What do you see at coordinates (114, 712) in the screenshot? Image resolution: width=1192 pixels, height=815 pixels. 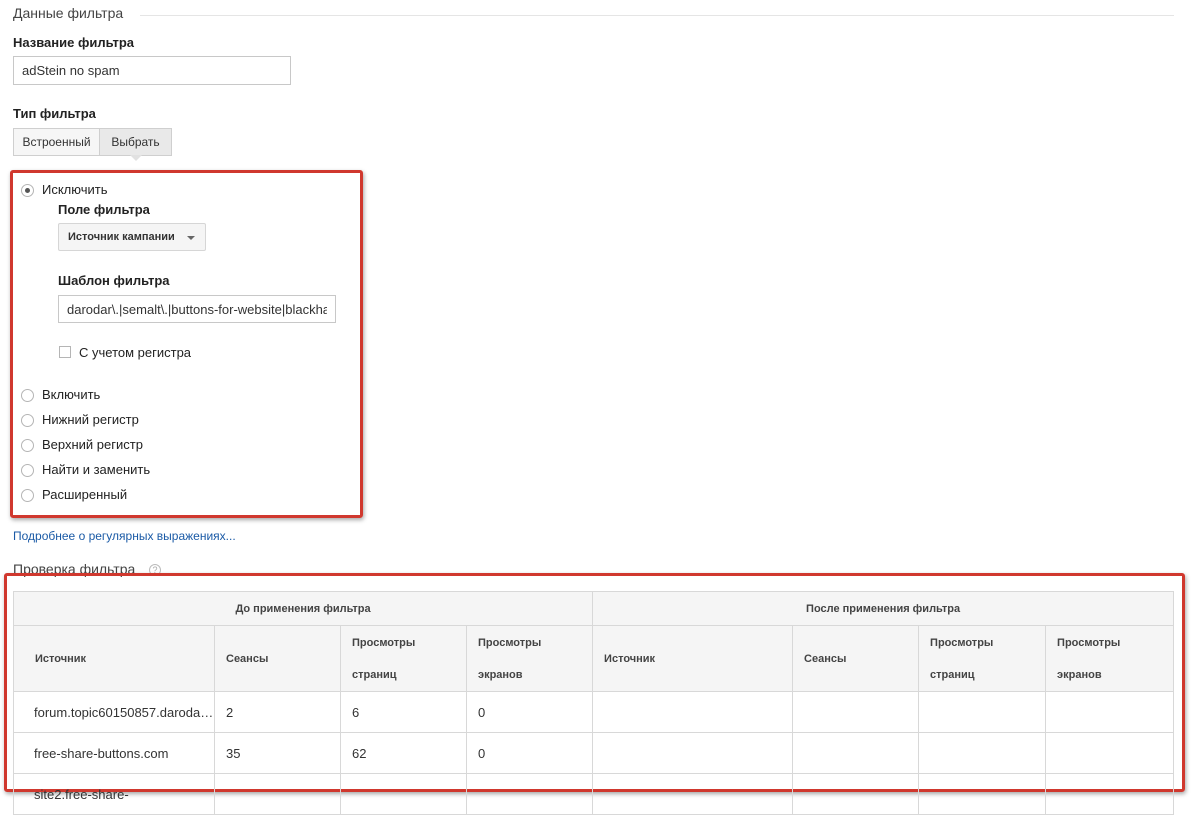 I see `cell-source: forum.topic60150857.darodar.com` at bounding box center [114, 712].